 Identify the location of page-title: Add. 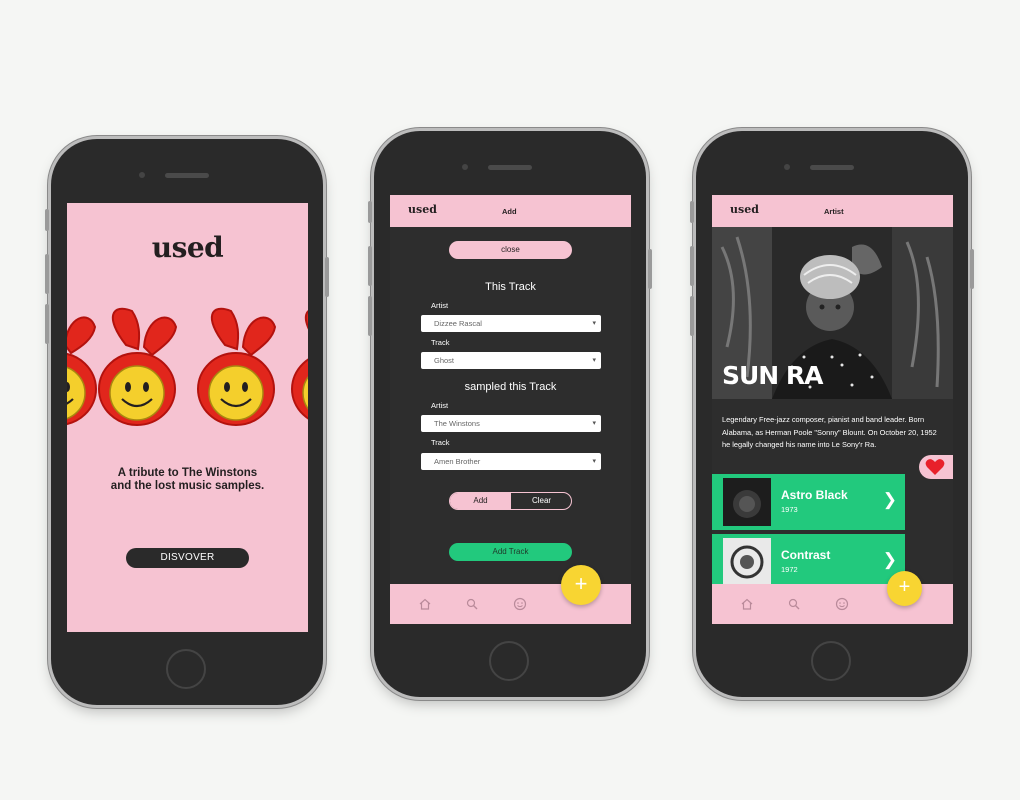
(509, 211).